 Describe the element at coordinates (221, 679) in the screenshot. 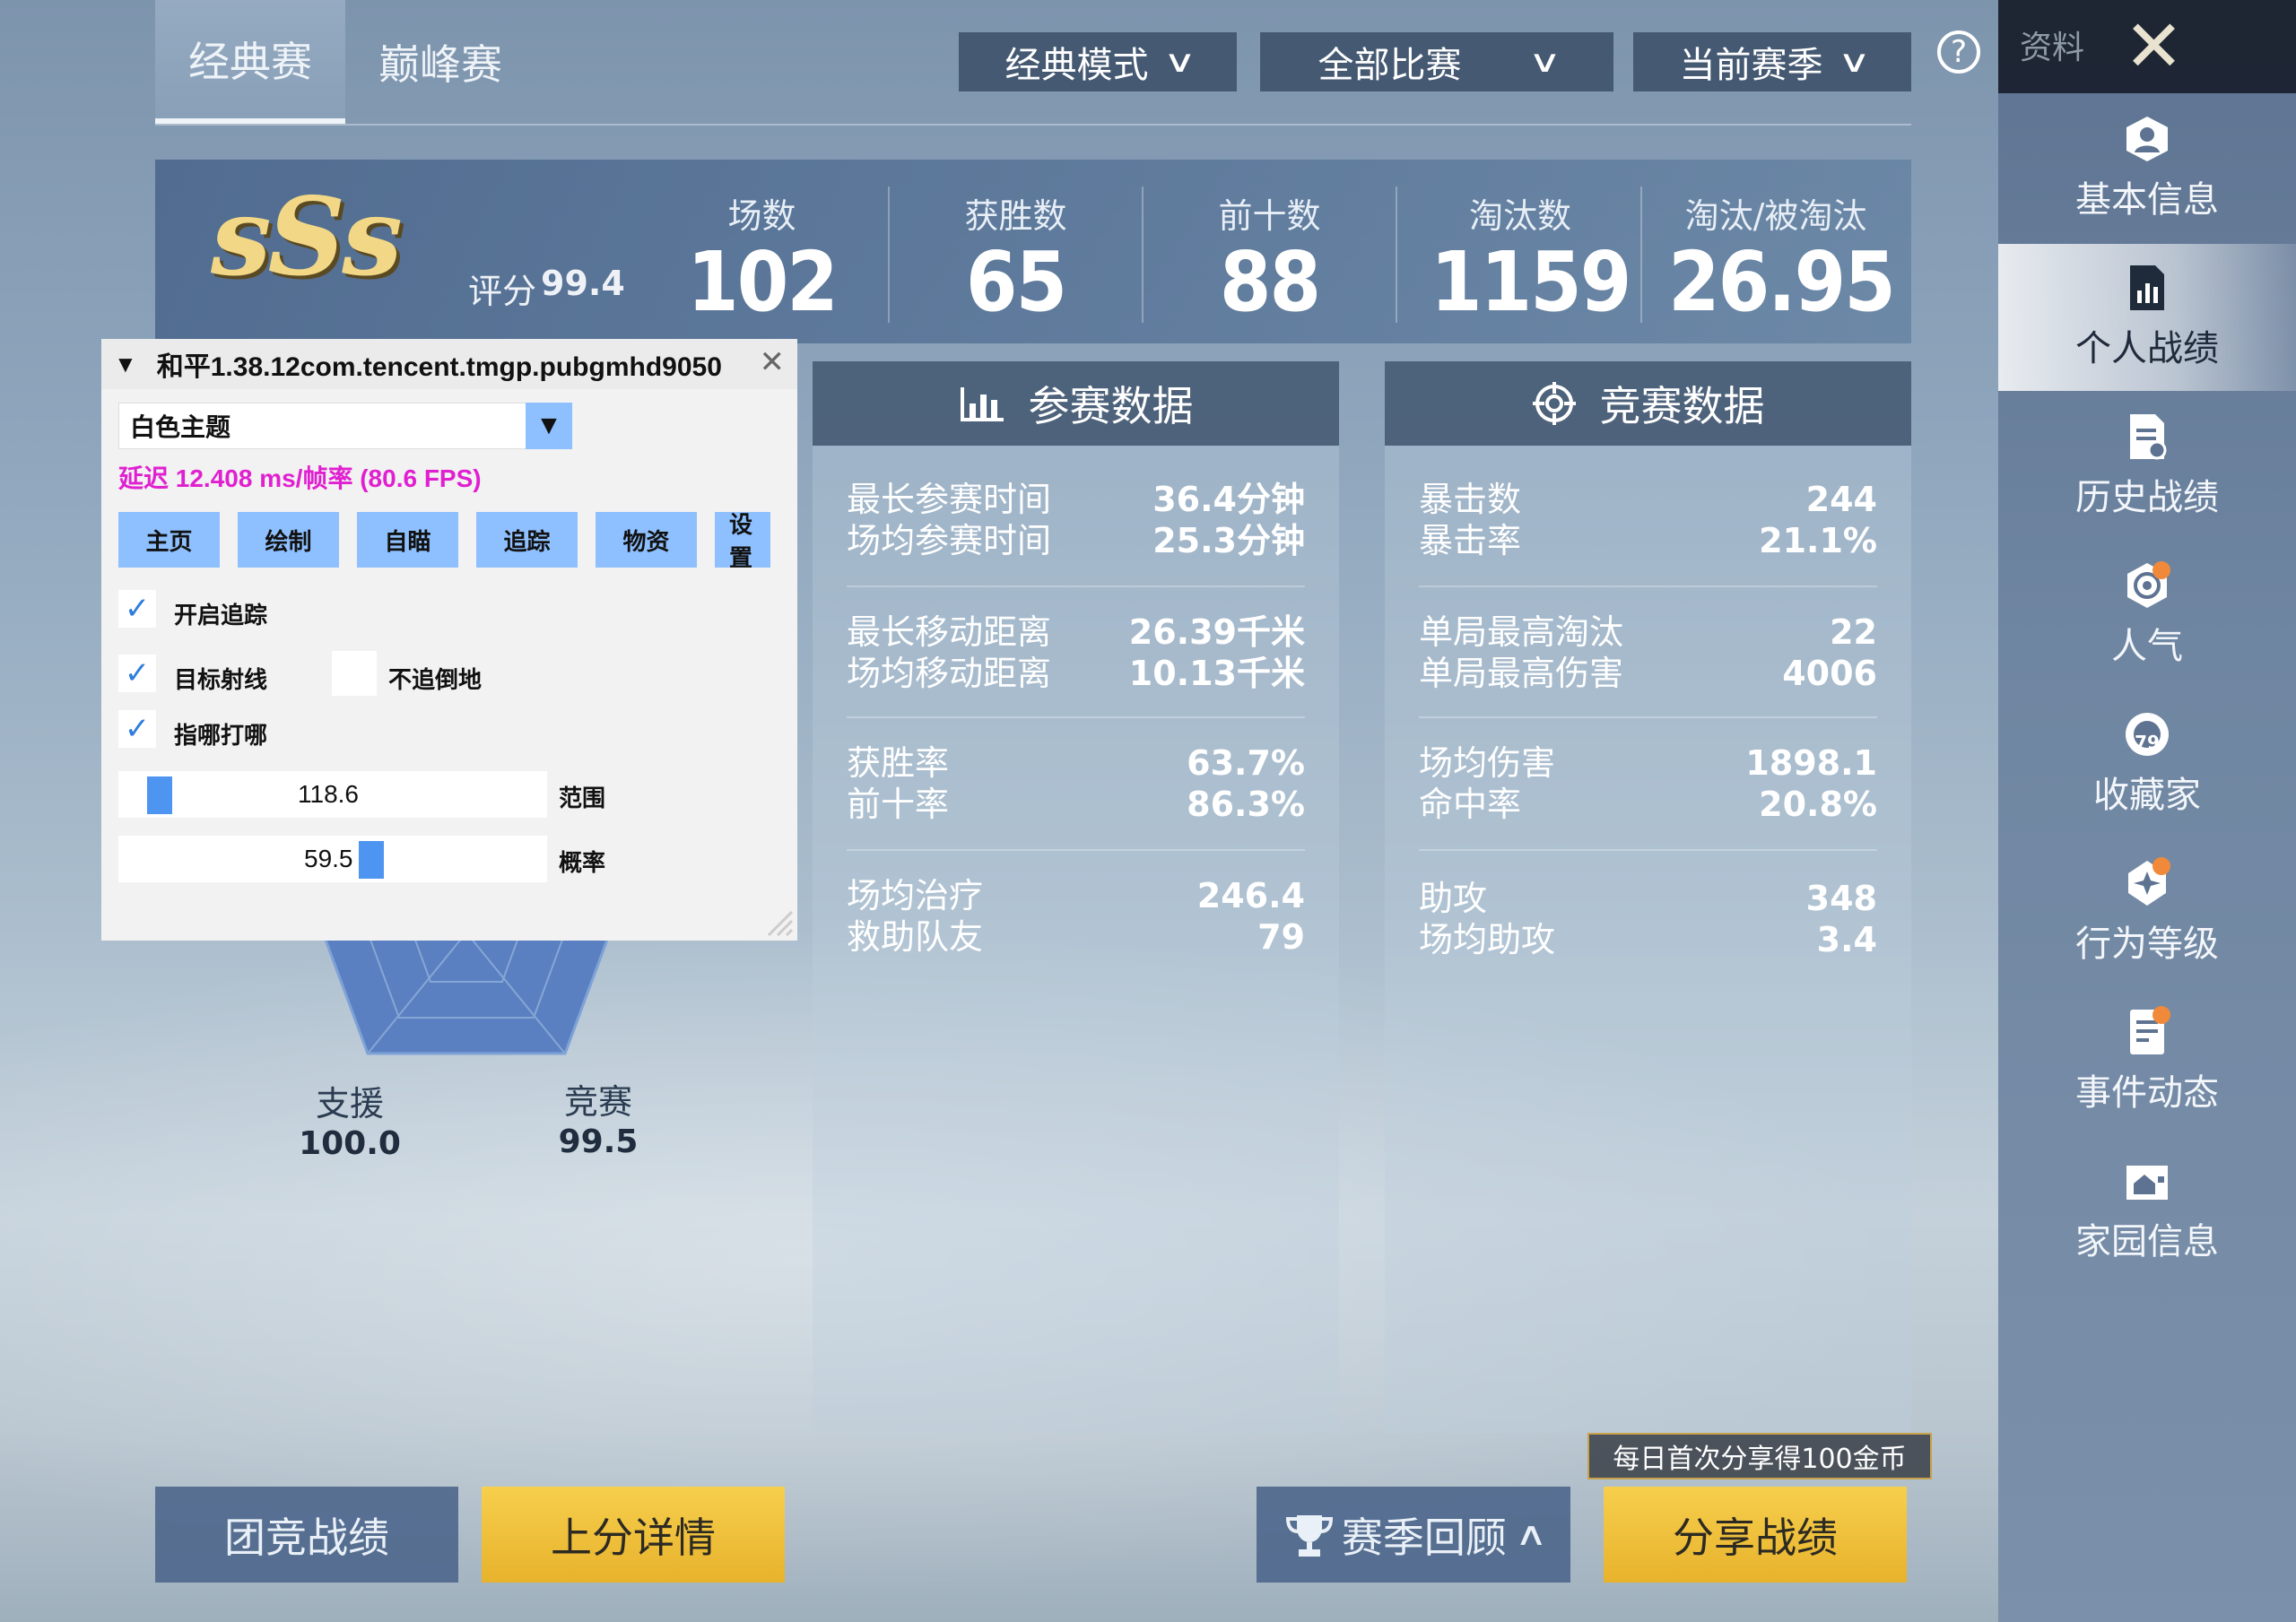

I see `checkbox-label: 目标射线` at that location.